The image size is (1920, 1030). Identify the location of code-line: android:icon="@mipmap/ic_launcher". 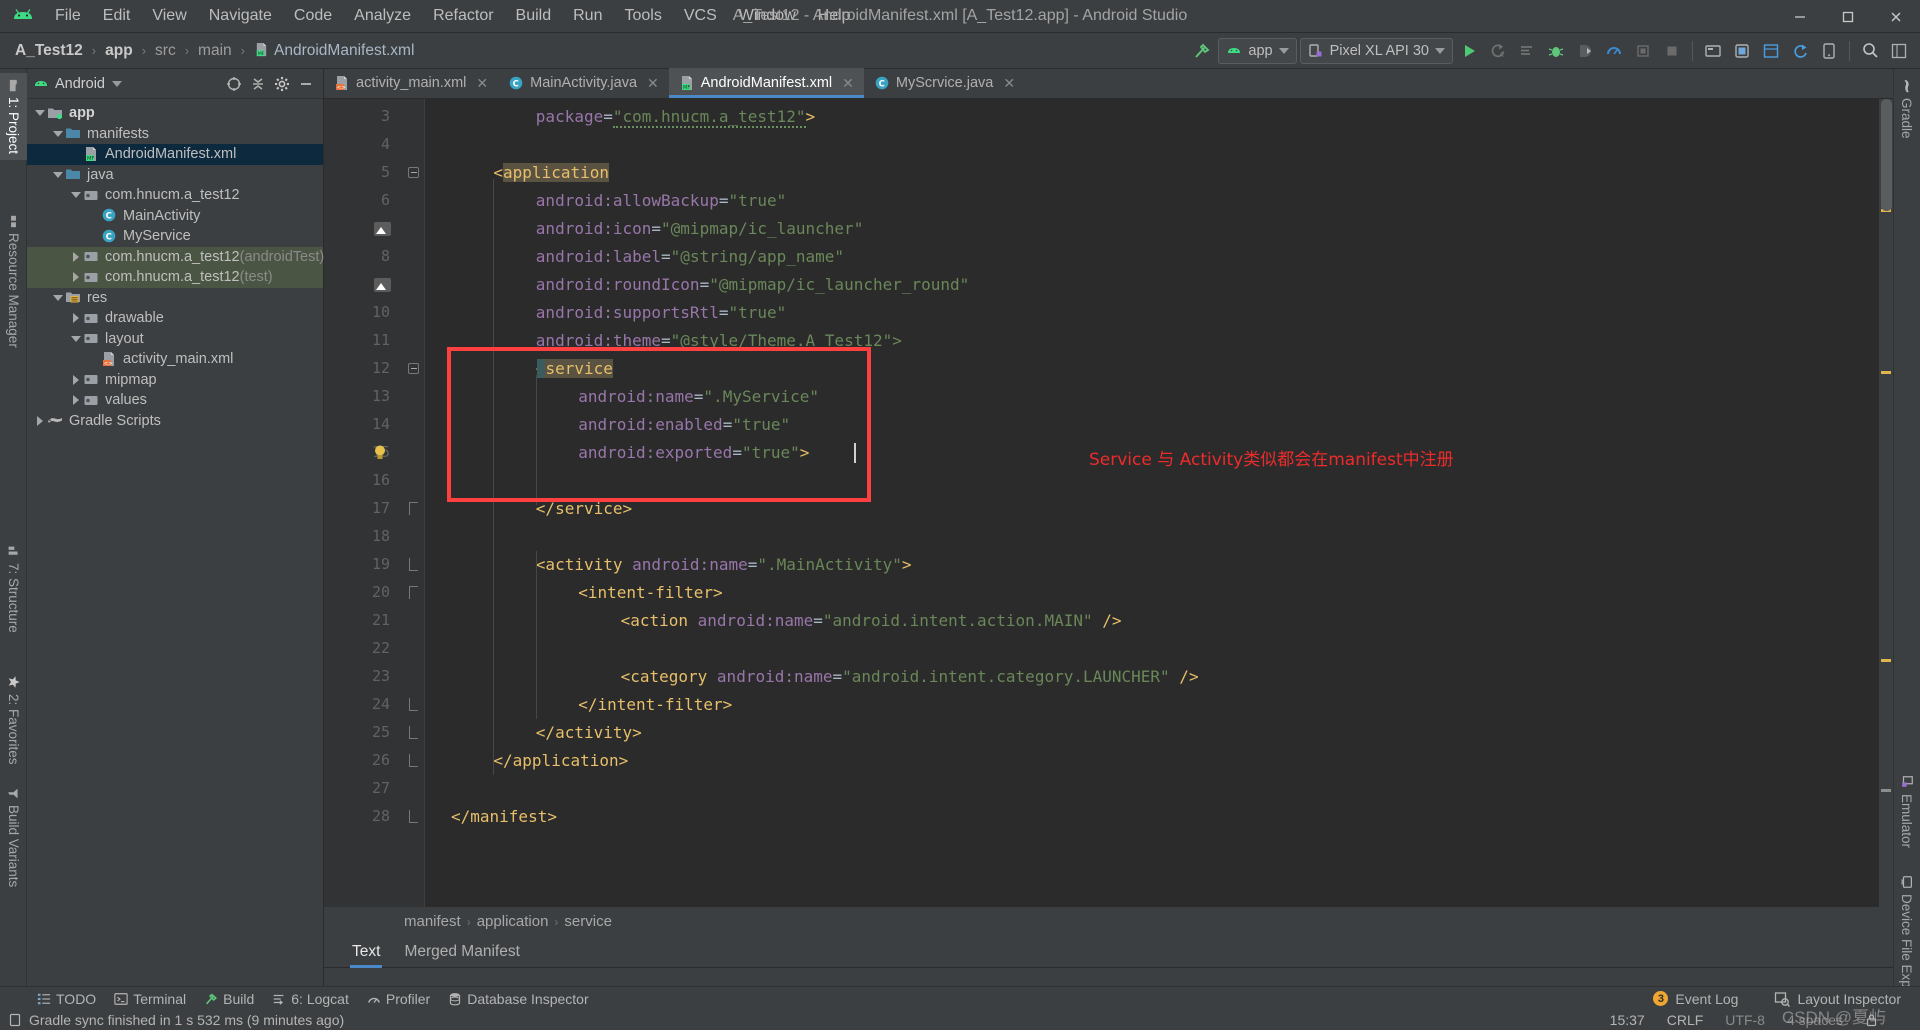
(700, 229).